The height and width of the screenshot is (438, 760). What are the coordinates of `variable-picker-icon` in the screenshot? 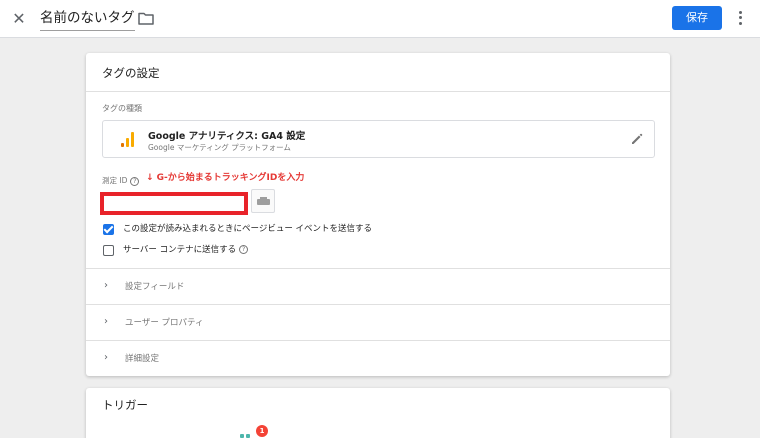 It's located at (263, 201).